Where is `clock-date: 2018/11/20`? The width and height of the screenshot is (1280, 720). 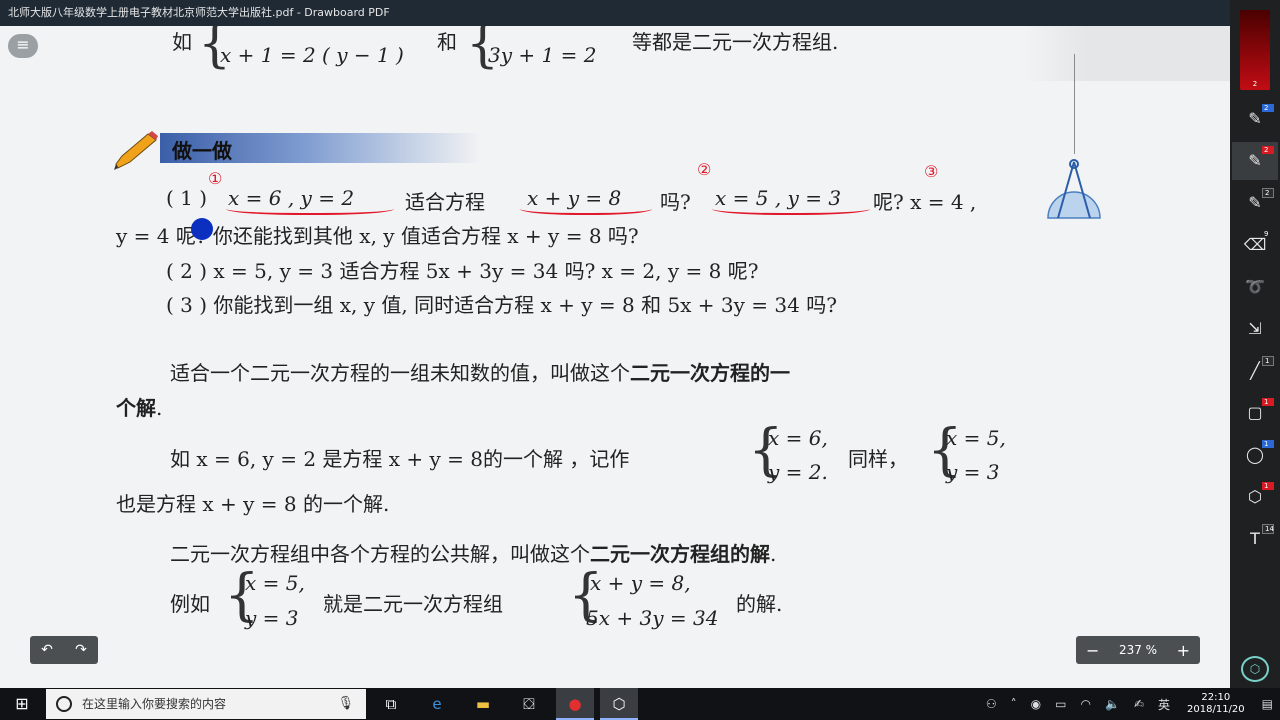 clock-date: 2018/11/20 is located at coordinates (1216, 709).